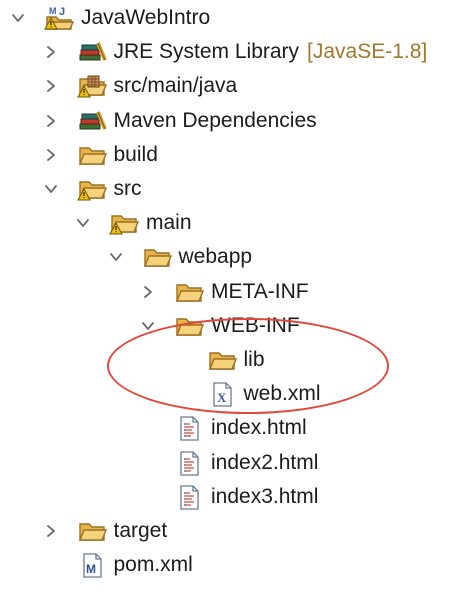  I want to click on tree-item-maven-dependencies: Maven Dependencies, so click(238, 121).